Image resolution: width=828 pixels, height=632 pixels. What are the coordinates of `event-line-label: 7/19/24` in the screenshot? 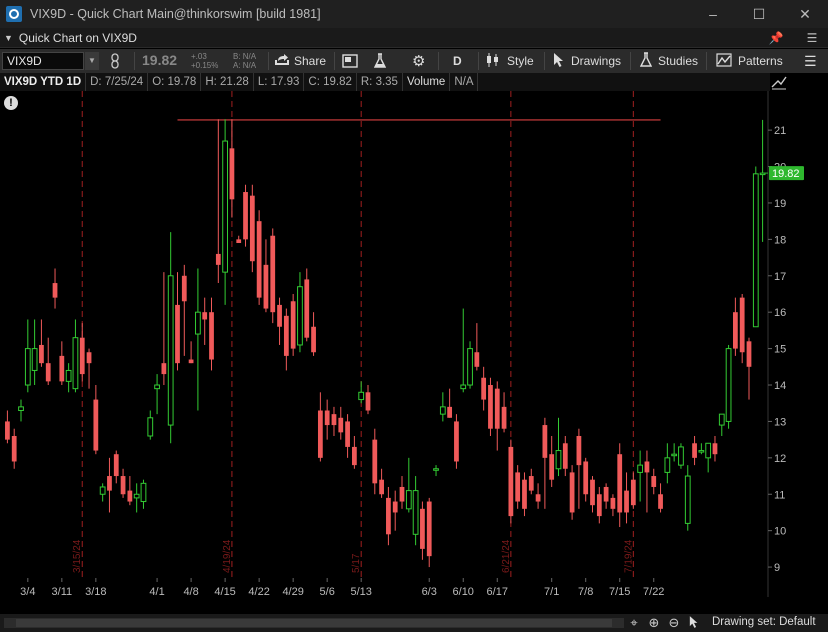 It's located at (628, 556).